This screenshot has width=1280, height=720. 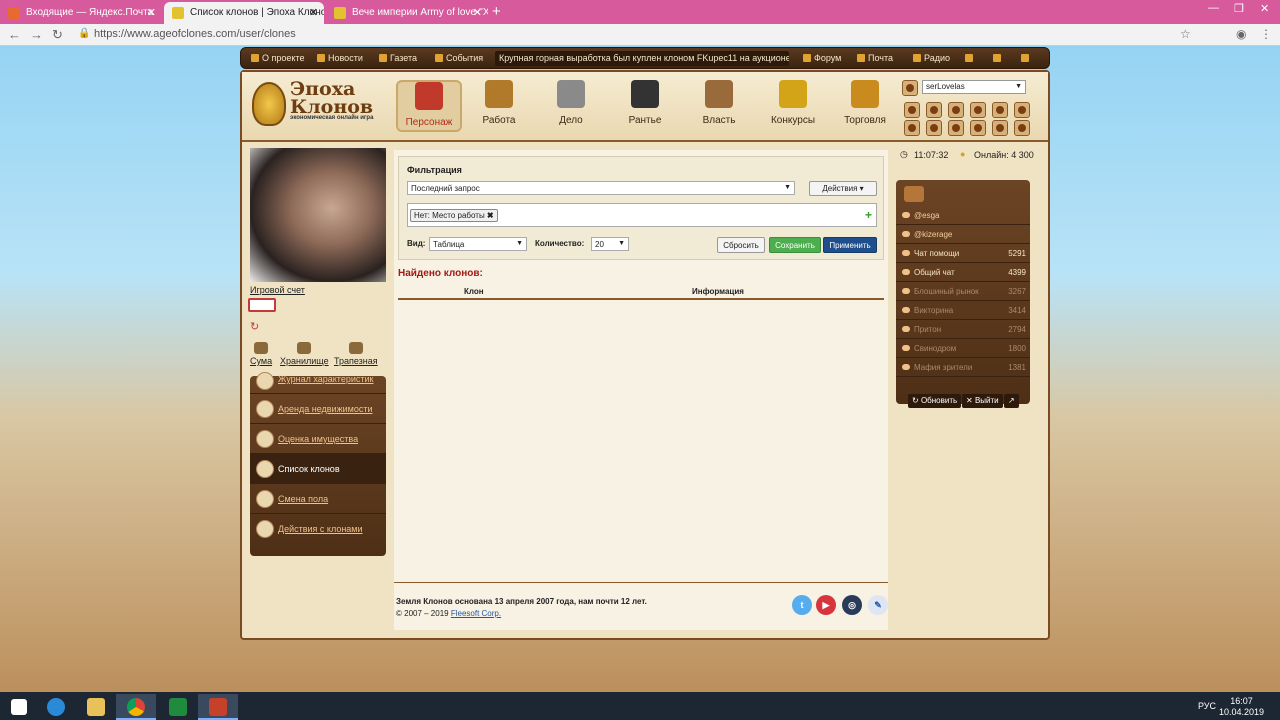 What do you see at coordinates (496, 11) in the screenshot?
I see `new-tab-icon: +` at bounding box center [496, 11].